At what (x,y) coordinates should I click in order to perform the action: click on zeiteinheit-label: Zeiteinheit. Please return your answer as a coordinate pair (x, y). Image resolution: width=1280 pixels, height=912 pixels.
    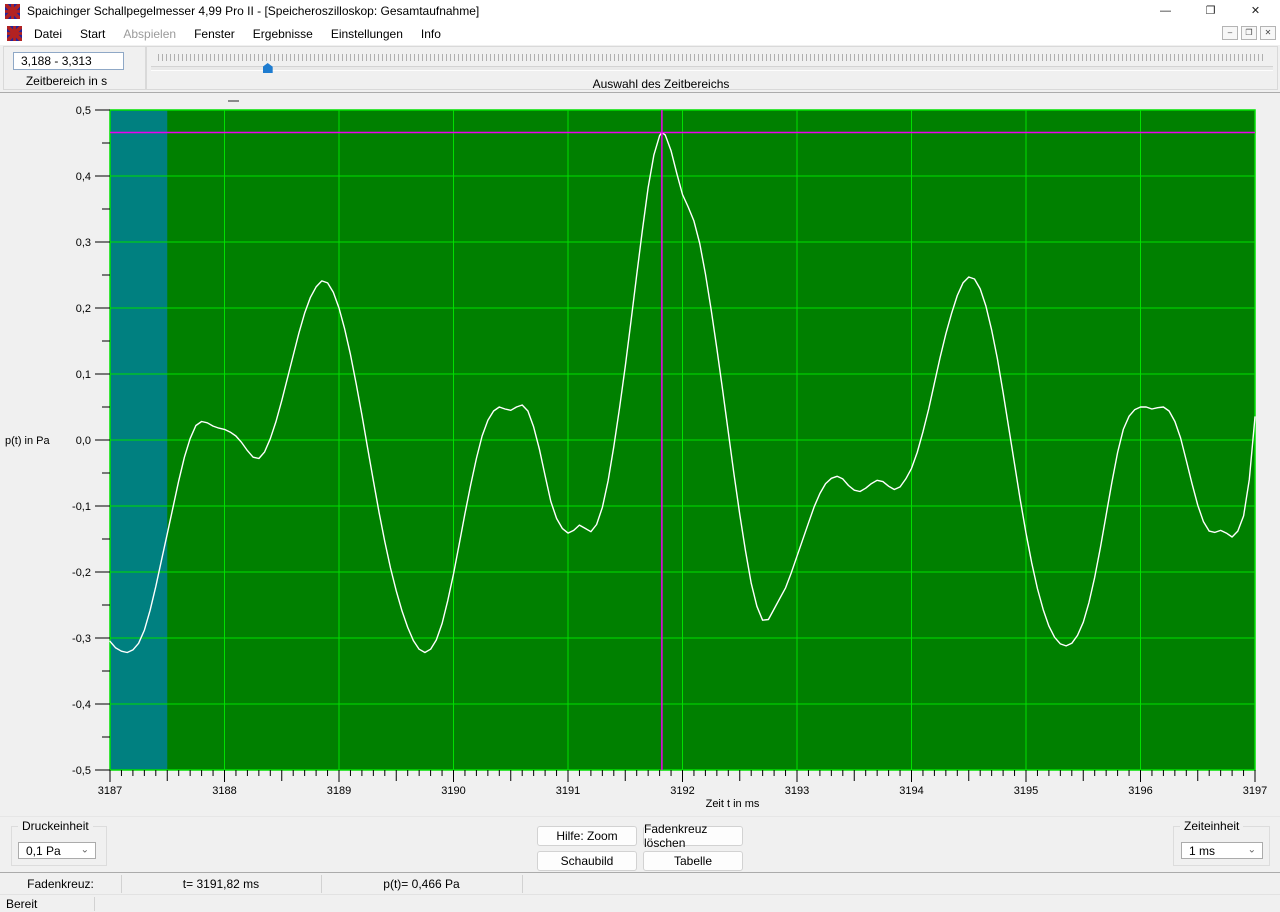
    Looking at the image, I should click on (1212, 826).